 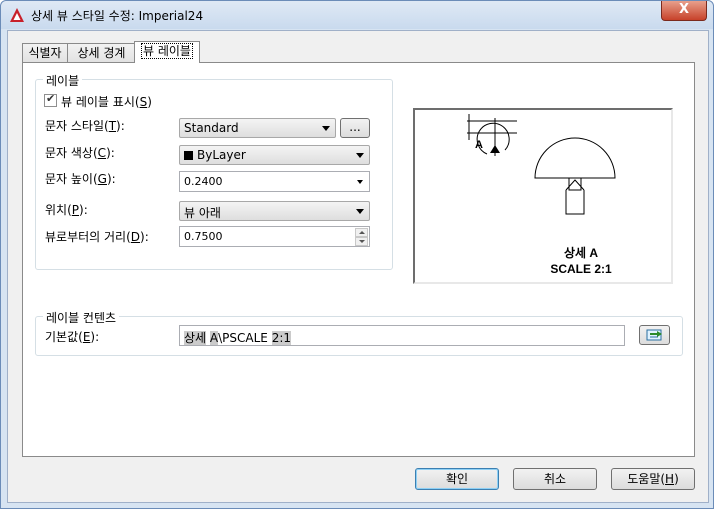 What do you see at coordinates (214, 338) in the screenshot?
I see `field-segment: A` at bounding box center [214, 338].